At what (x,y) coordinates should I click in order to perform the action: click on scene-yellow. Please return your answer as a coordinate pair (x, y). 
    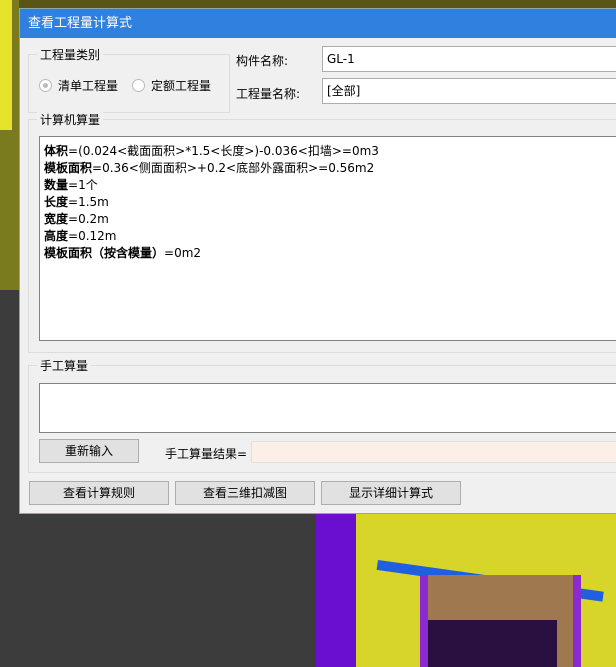
    Looking at the image, I should click on (6, 65).